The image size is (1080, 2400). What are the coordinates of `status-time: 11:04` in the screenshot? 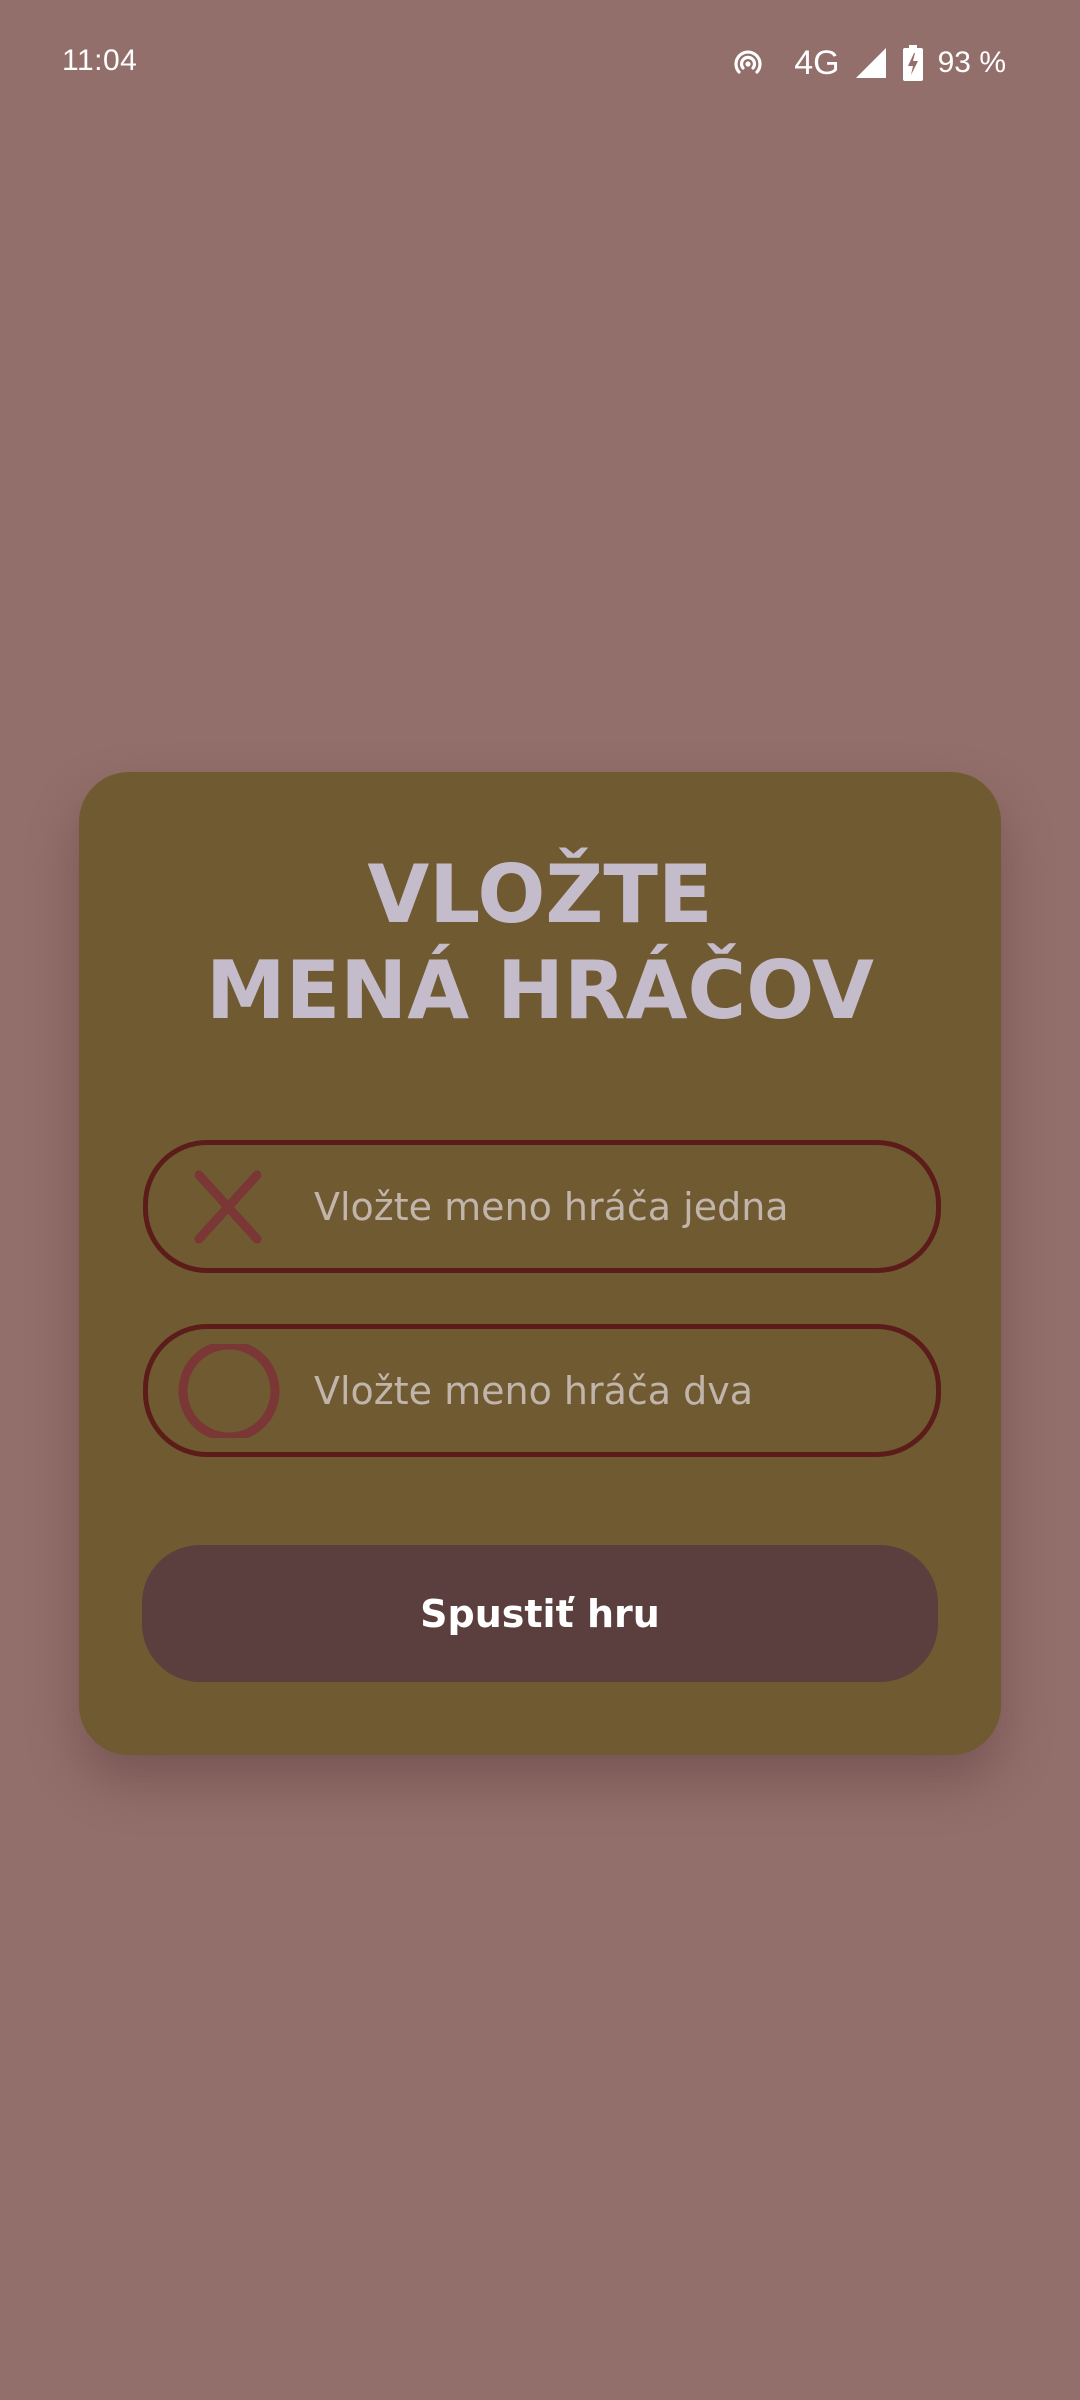 It's located at (100, 60).